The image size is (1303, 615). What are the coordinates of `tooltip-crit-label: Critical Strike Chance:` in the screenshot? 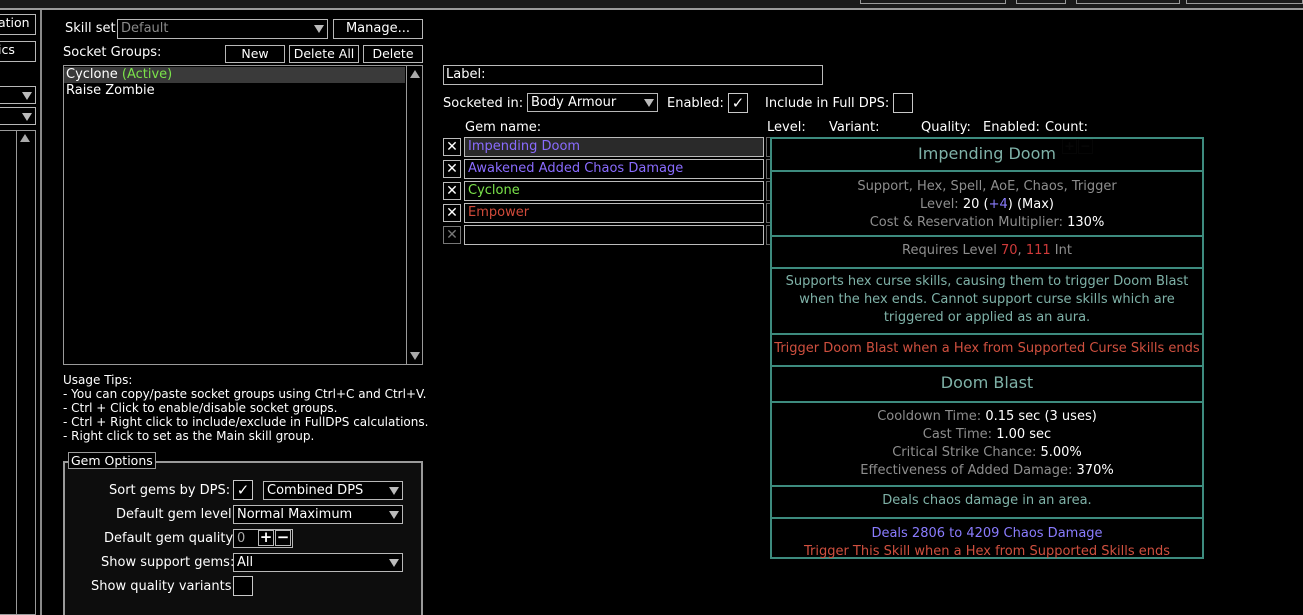 It's located at (964, 452).